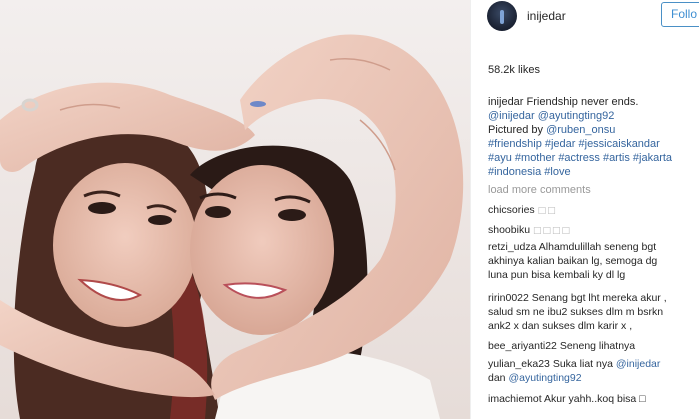 The width and height of the screenshot is (699, 419). What do you see at coordinates (590, 144) in the screenshot?
I see `caption-hashtags-1: #friendship #jedar #jessicaiskandar` at bounding box center [590, 144].